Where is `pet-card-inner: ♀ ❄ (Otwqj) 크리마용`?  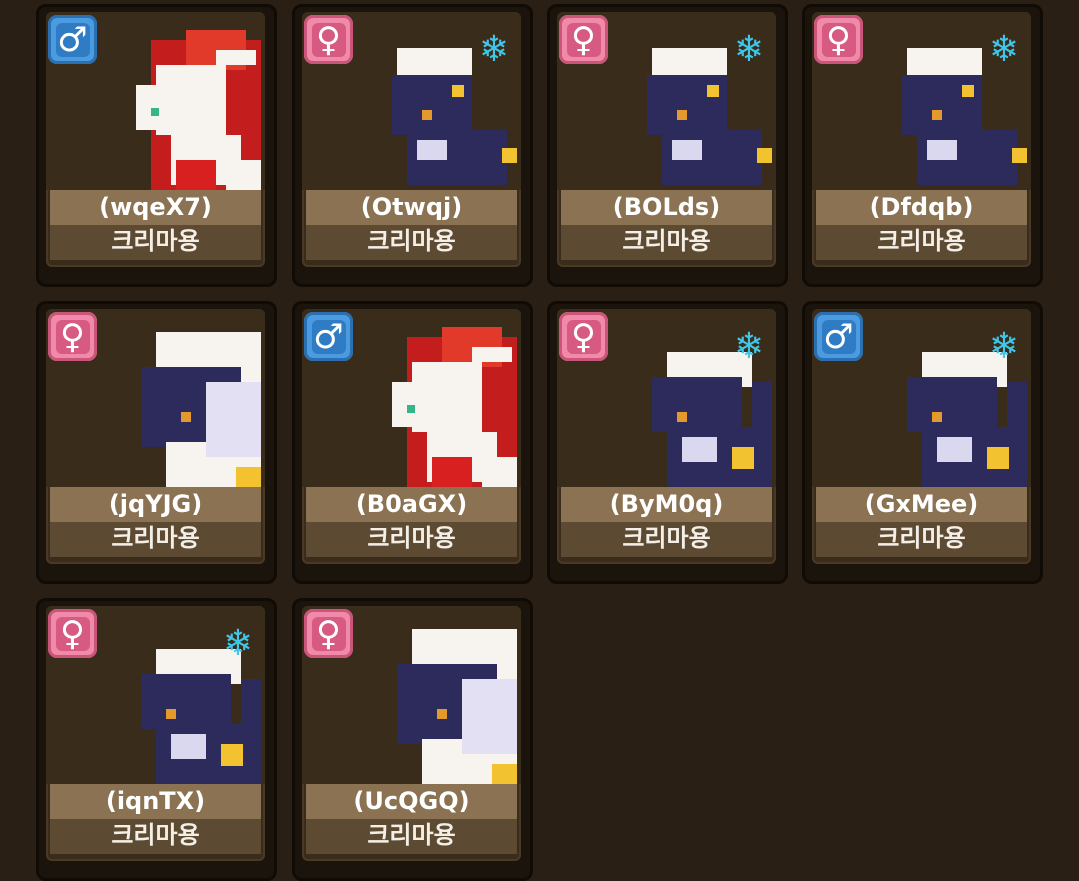
pet-card-inner: ♀ ❄ (Otwqj) 크리마용 is located at coordinates (411, 139).